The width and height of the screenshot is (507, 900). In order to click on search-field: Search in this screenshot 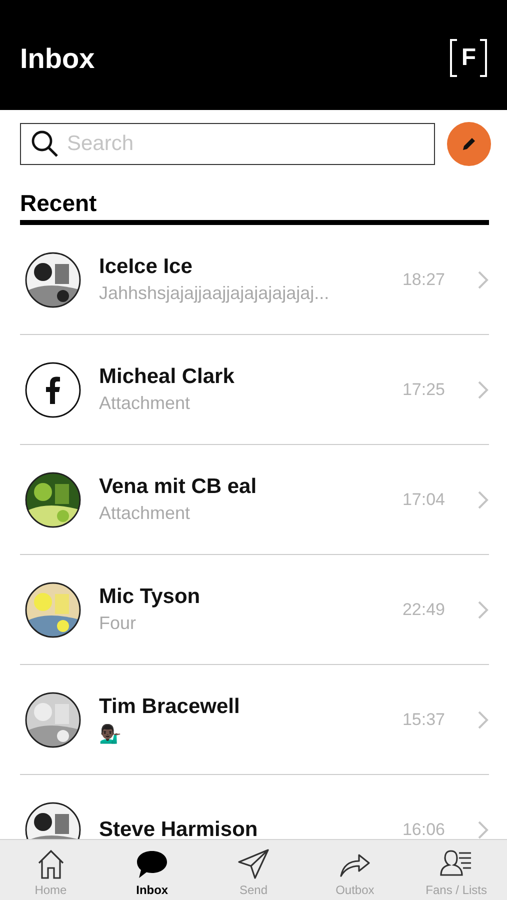, I will do `click(227, 144)`.